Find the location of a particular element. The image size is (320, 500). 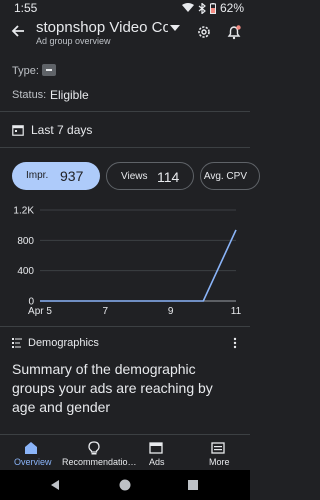

metric-name: Impr. is located at coordinates (37, 175).